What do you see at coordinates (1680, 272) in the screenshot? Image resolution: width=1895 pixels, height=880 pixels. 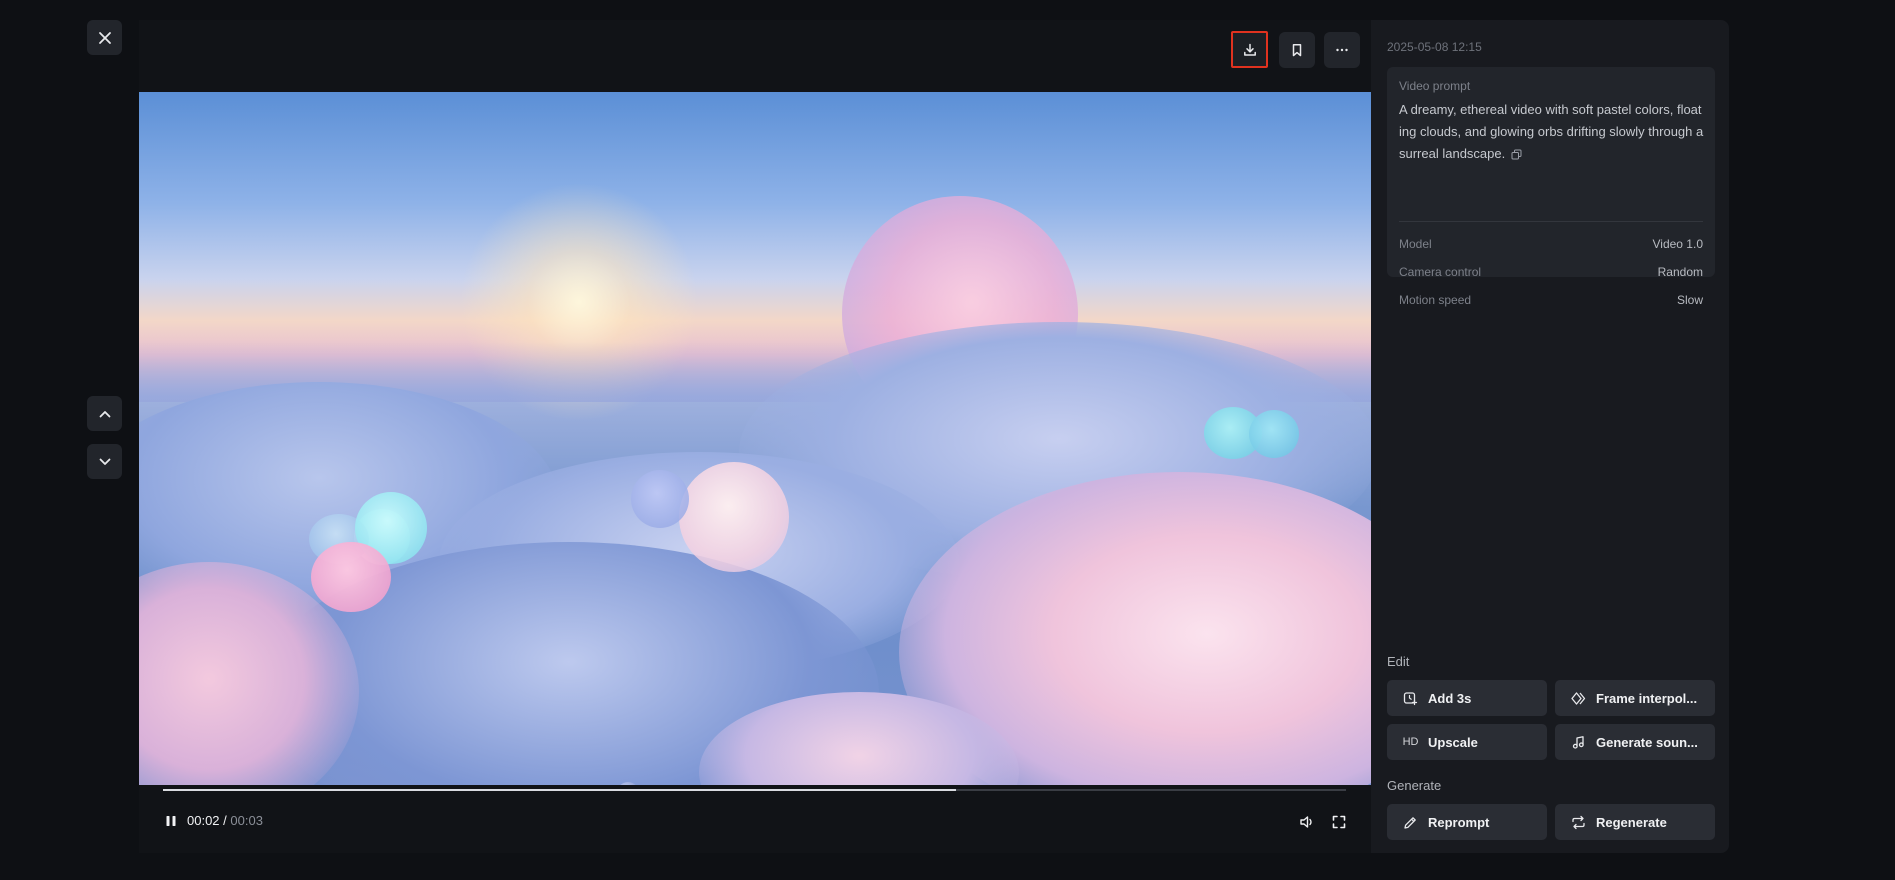 I see `meta-value: Random` at bounding box center [1680, 272].